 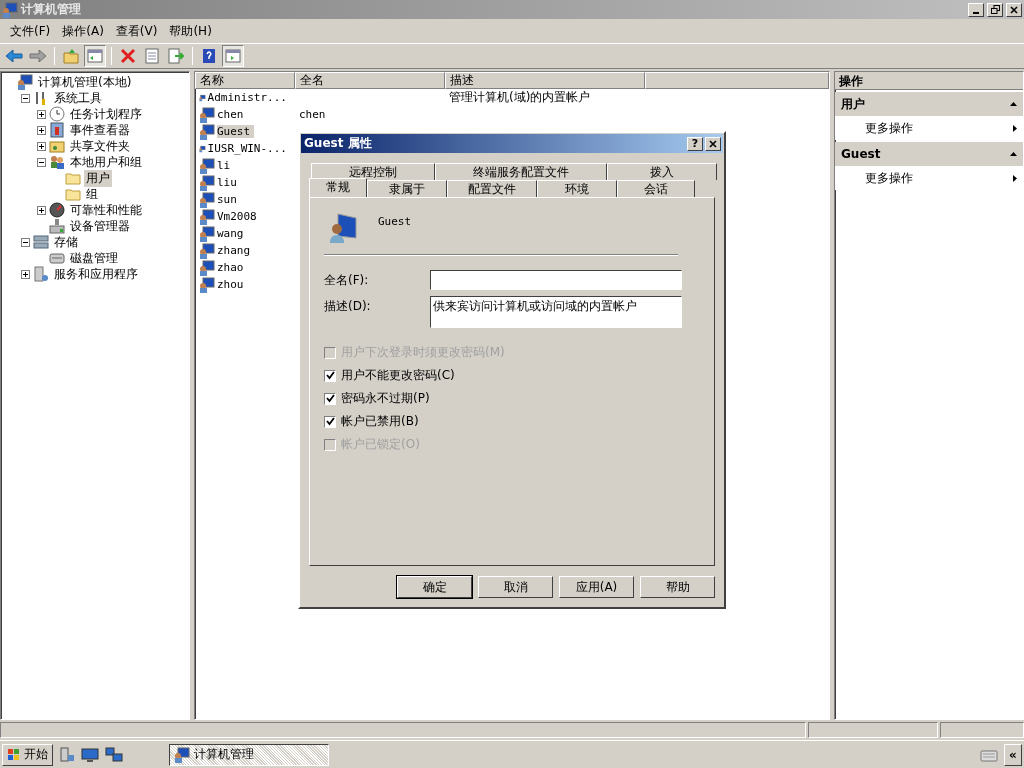 What do you see at coordinates (1015, 128) in the screenshot?
I see `submenu-arrow-icon` at bounding box center [1015, 128].